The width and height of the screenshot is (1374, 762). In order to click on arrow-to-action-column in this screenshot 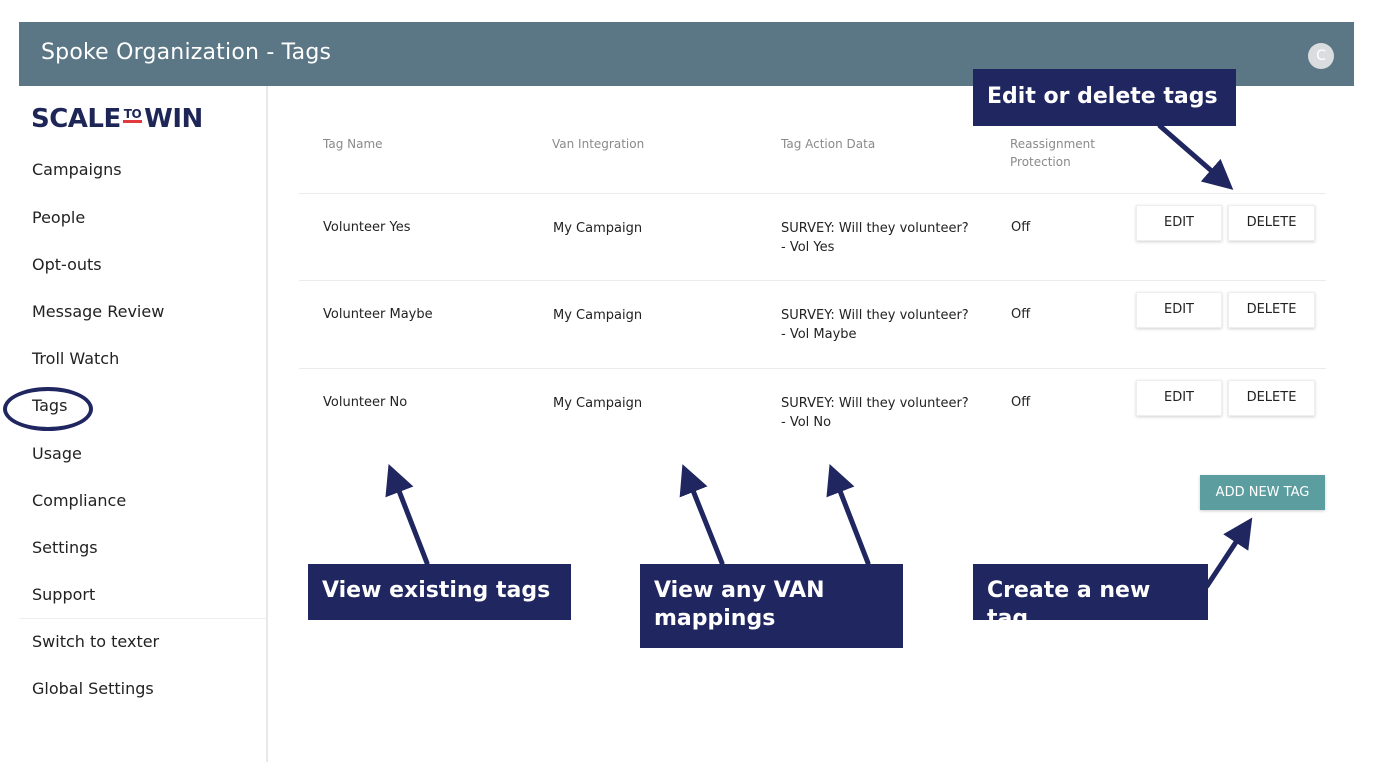, I will do `click(848, 515)`.